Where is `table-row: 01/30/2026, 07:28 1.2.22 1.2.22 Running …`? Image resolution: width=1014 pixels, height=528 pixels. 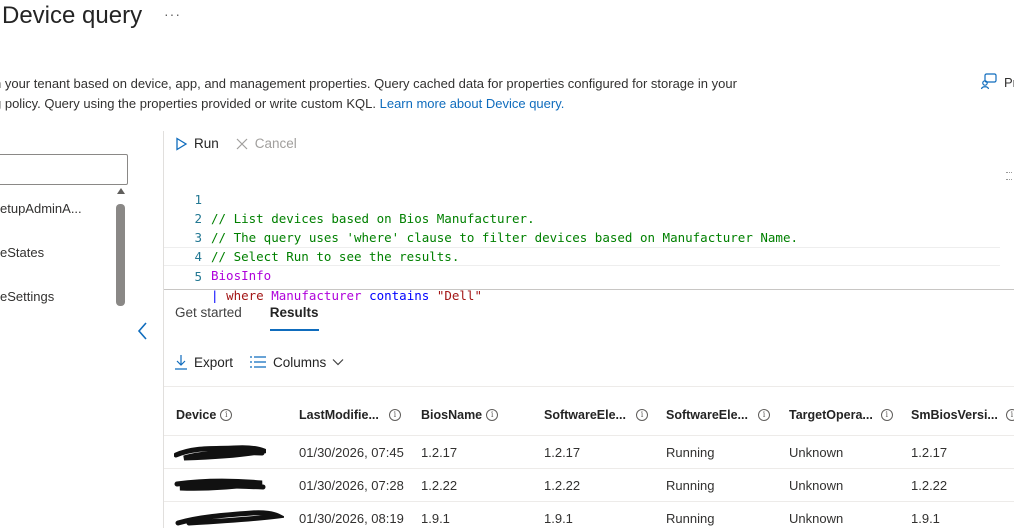
table-row: 01/30/2026, 07:28 1.2.22 1.2.22 Running … is located at coordinates (589, 485).